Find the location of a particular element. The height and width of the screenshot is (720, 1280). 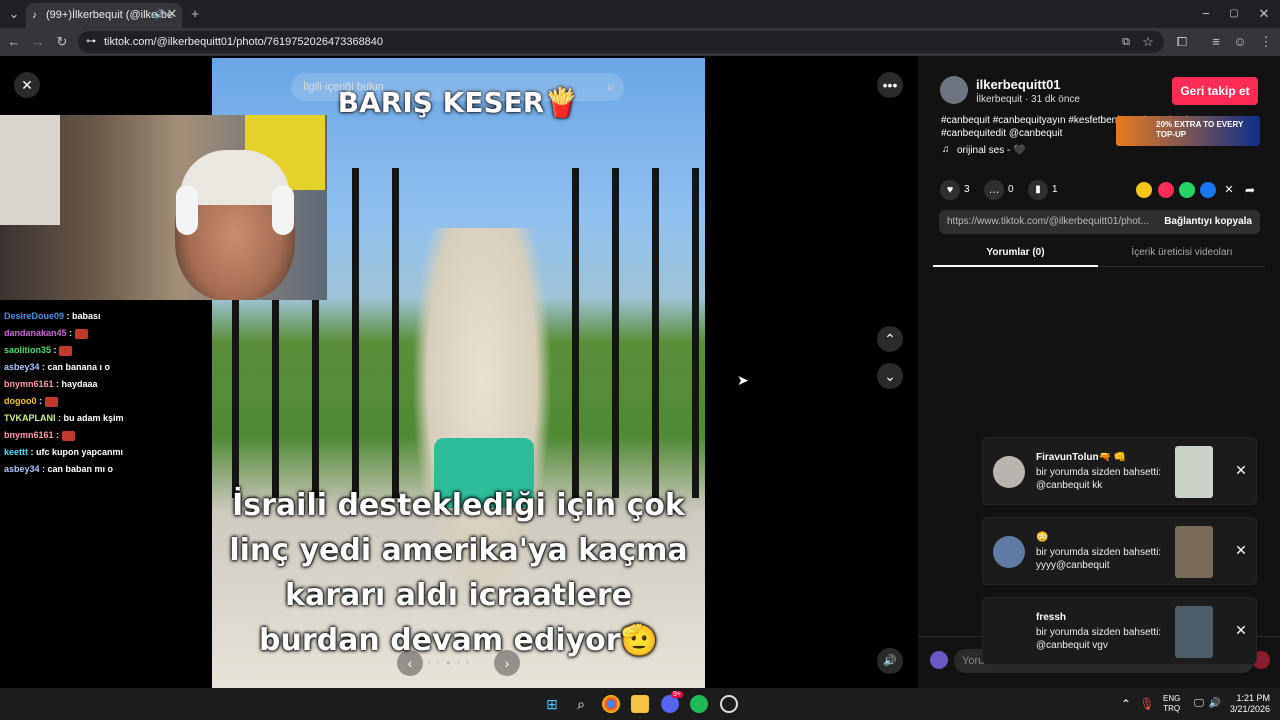

chat-text: ufc kupon yapcanmı is located at coordinates (80, 452).